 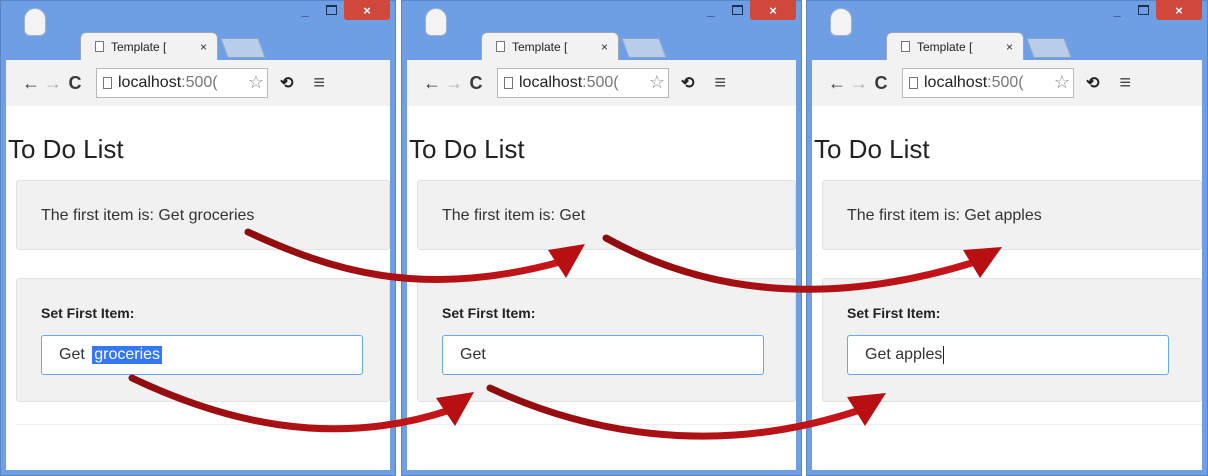 I want to click on first-item-input: Get groceries, so click(x=202, y=355).